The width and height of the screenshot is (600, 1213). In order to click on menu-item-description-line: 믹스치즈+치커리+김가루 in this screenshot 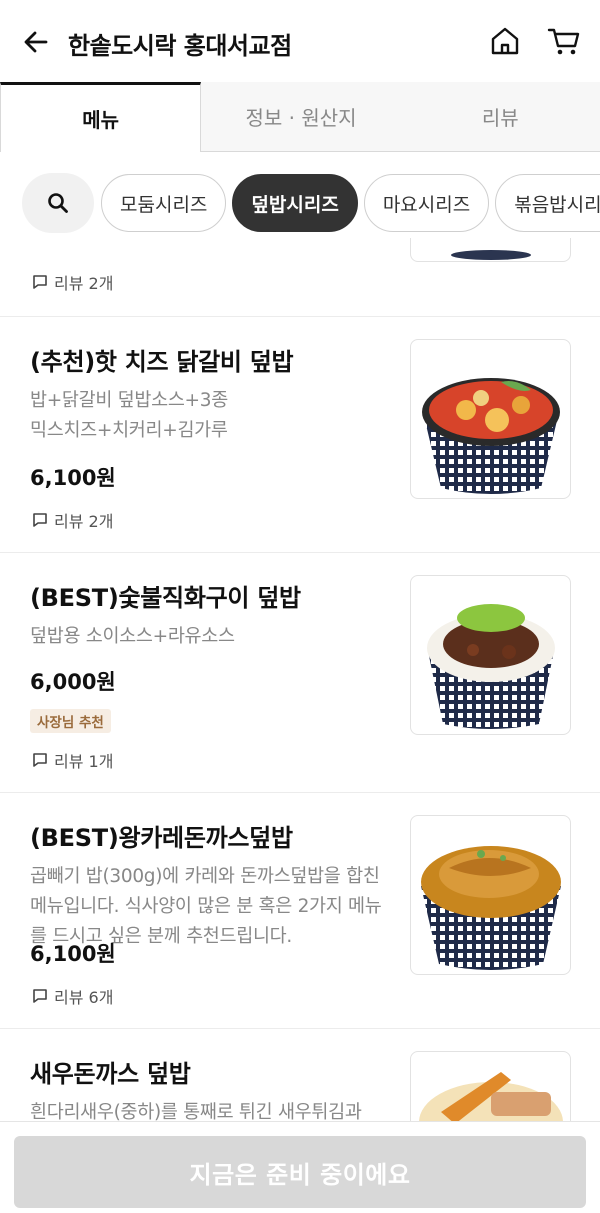, I will do `click(129, 430)`.